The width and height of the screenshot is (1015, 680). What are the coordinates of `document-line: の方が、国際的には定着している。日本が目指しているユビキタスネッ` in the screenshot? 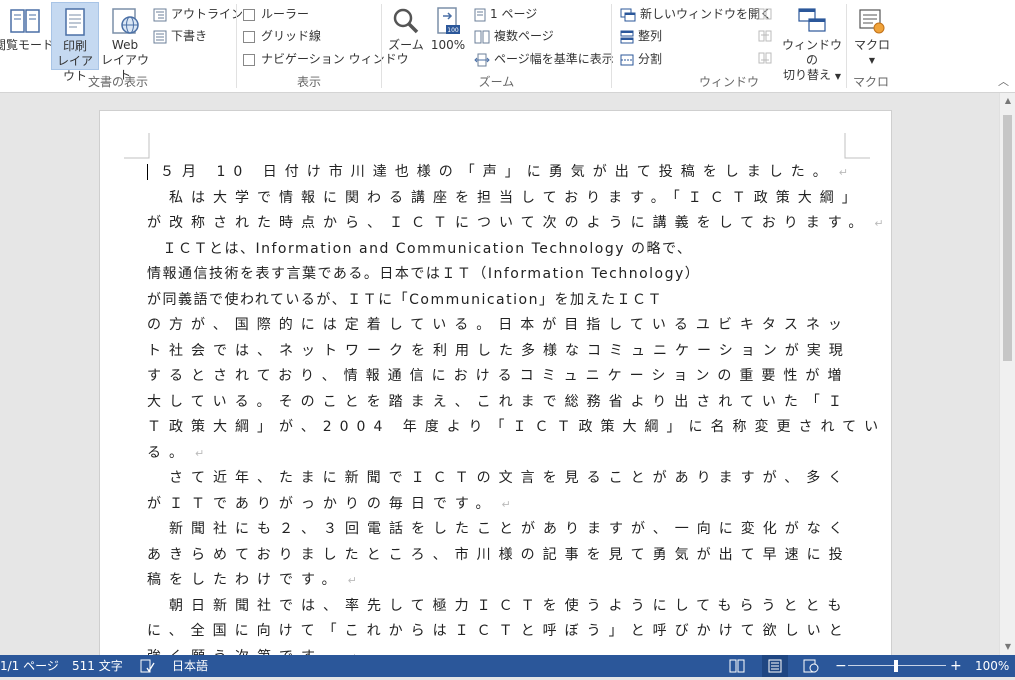 It's located at (497, 326).